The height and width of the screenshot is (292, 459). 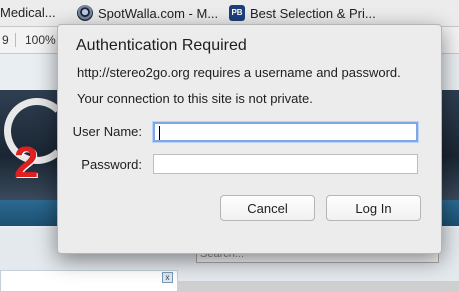 I want to click on dialog-title: Authentication Required, so click(x=161, y=45).